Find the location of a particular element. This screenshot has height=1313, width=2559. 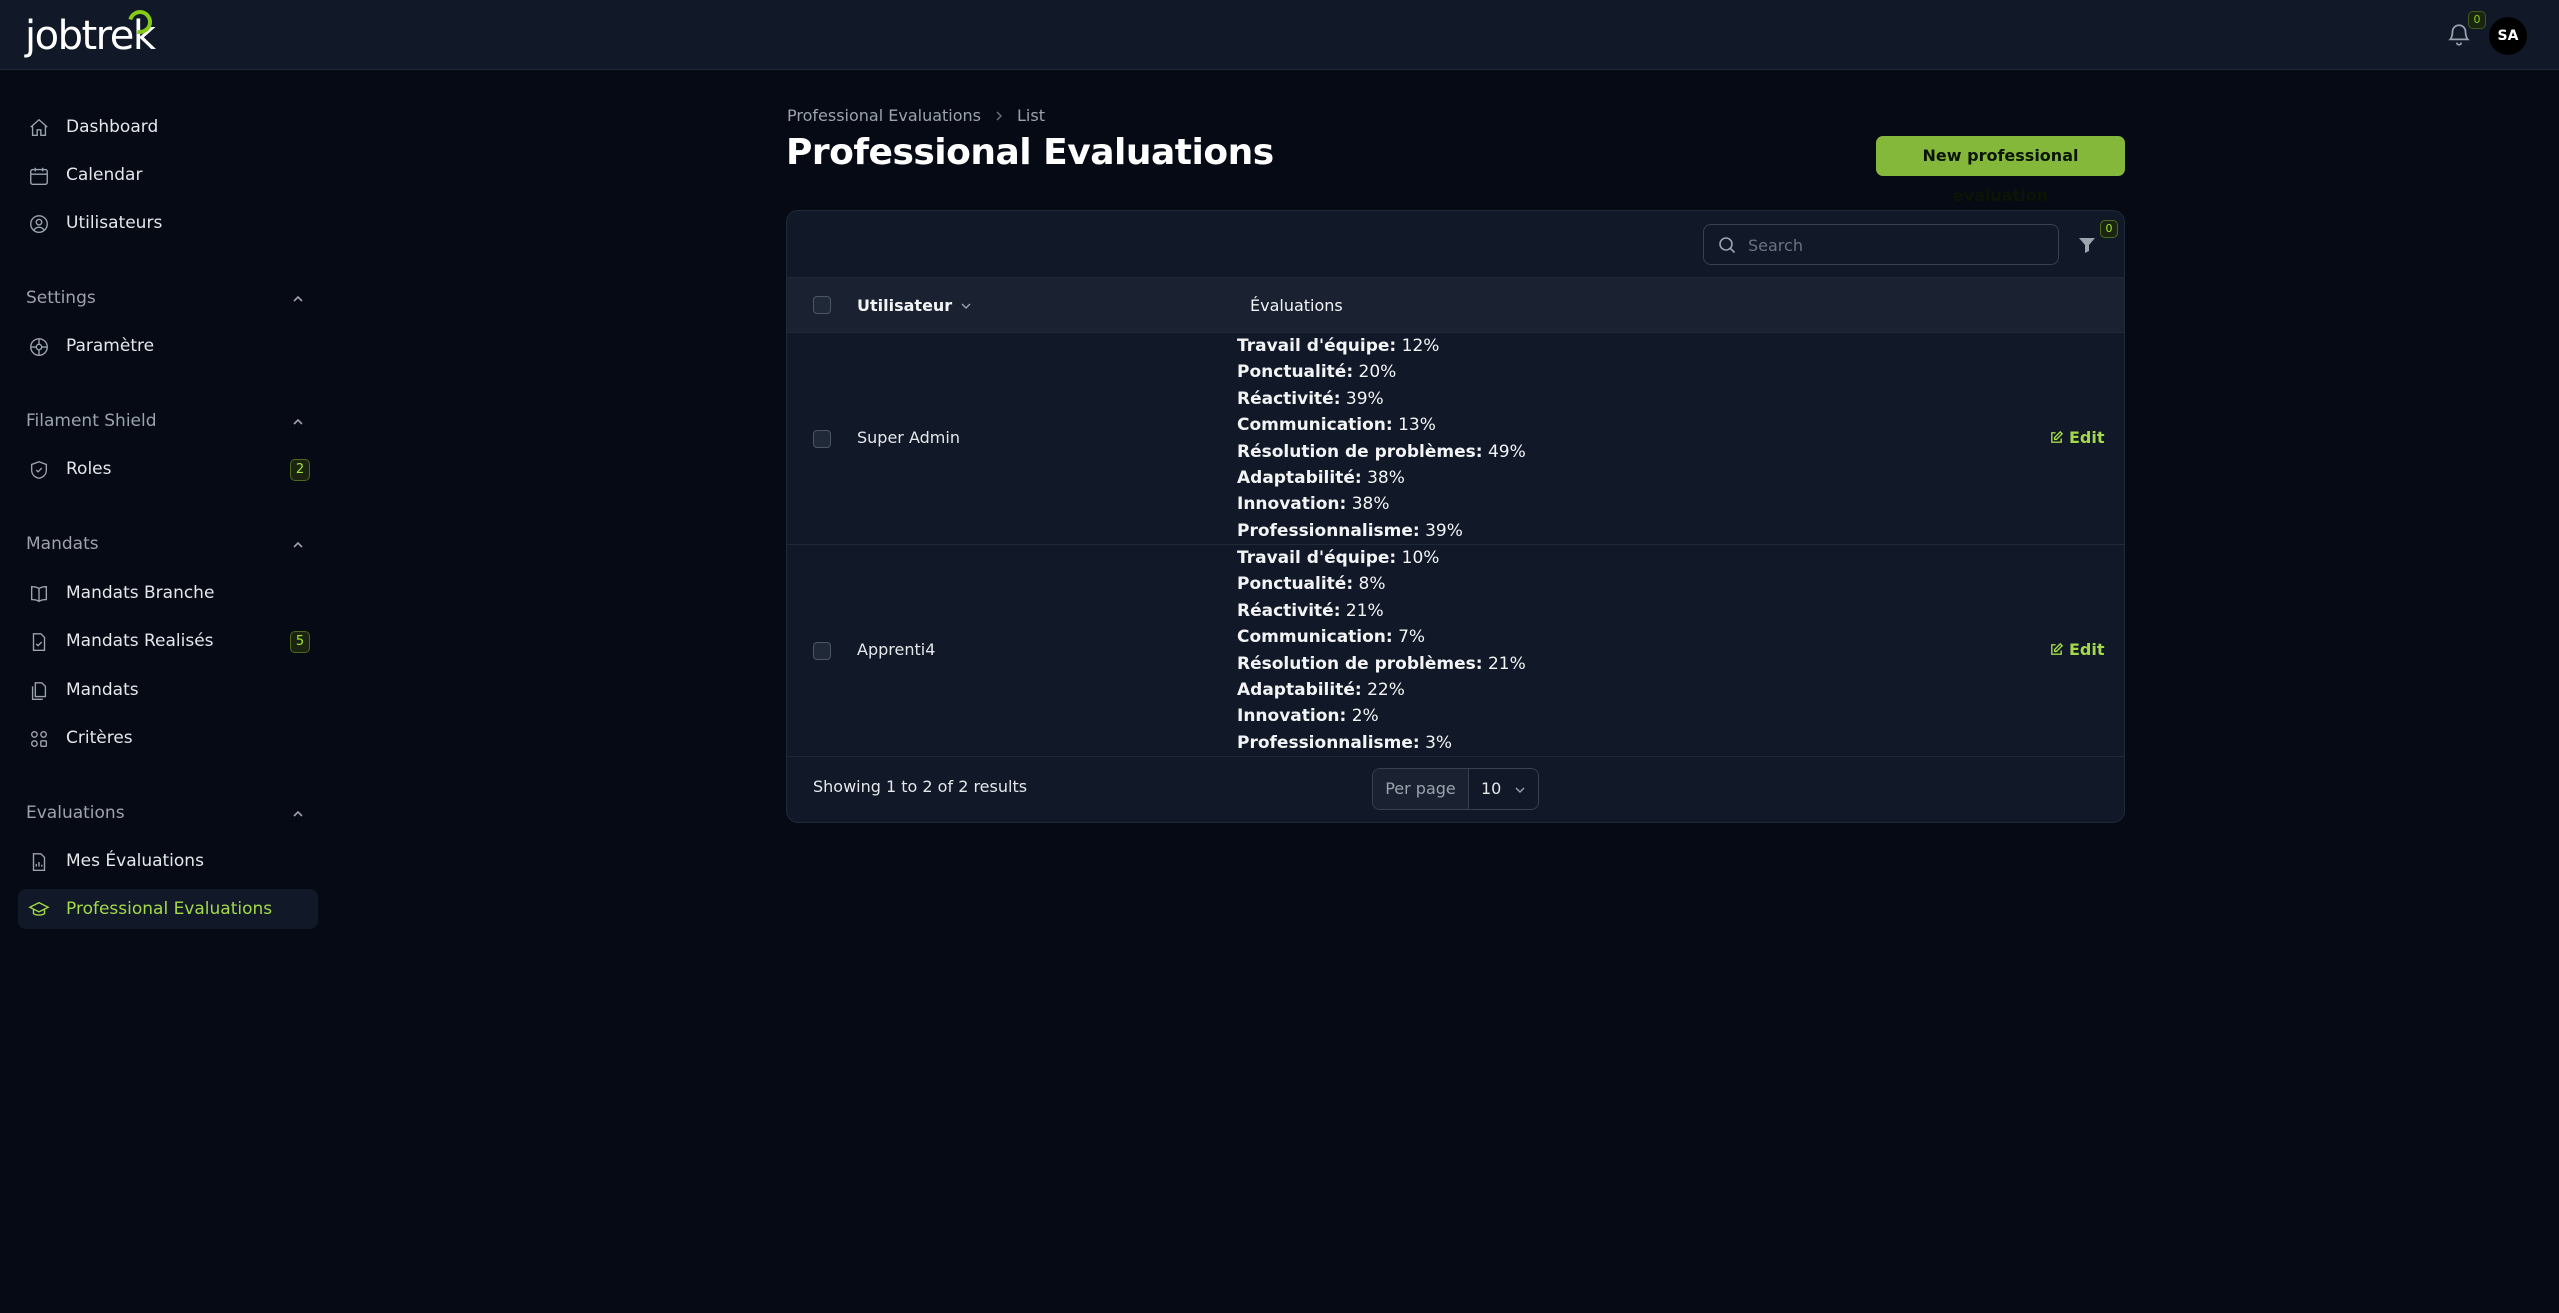

evaluation-value: 20% is located at coordinates (1377, 372).